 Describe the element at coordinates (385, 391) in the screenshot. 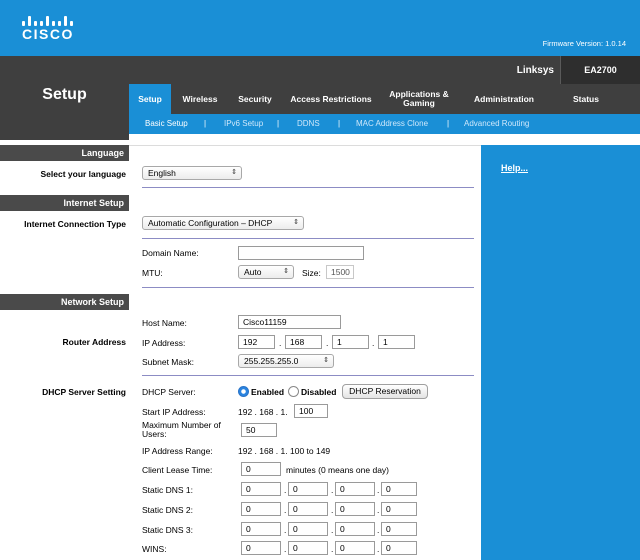

I see `dhcp-reservation-button: DHCP Reservation` at that location.